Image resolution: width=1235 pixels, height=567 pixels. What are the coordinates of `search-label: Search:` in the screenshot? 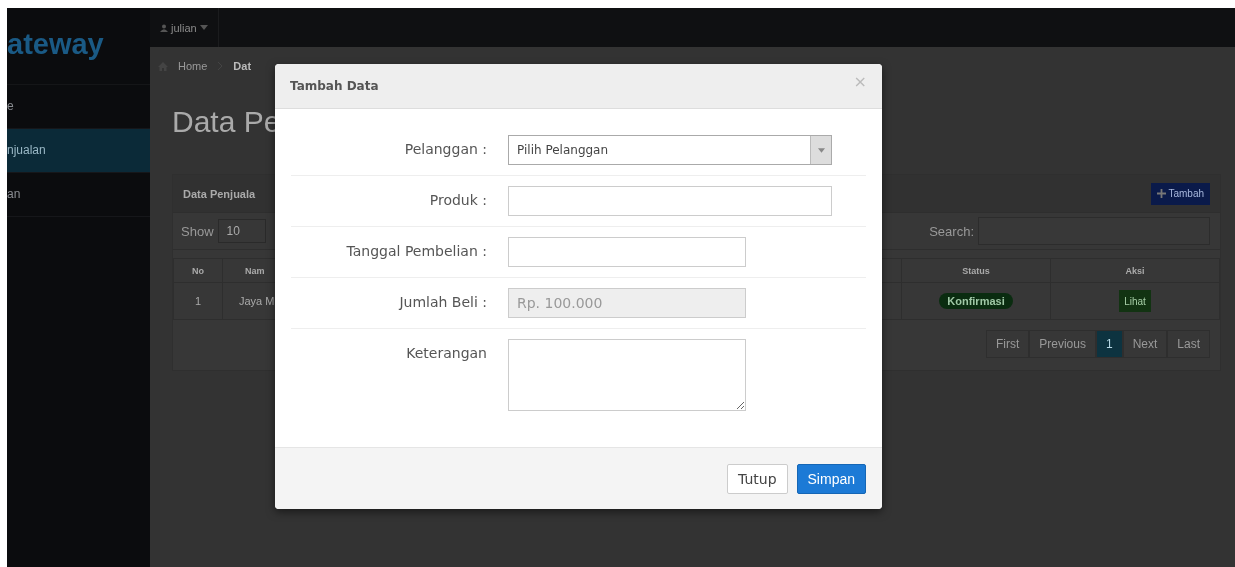 It's located at (951, 231).